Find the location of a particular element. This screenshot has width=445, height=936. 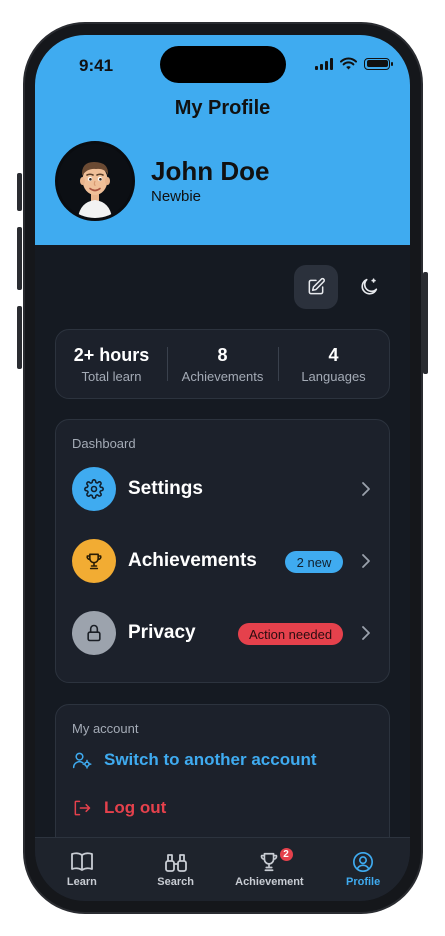

page-title: My Profile is located at coordinates (222, 108).